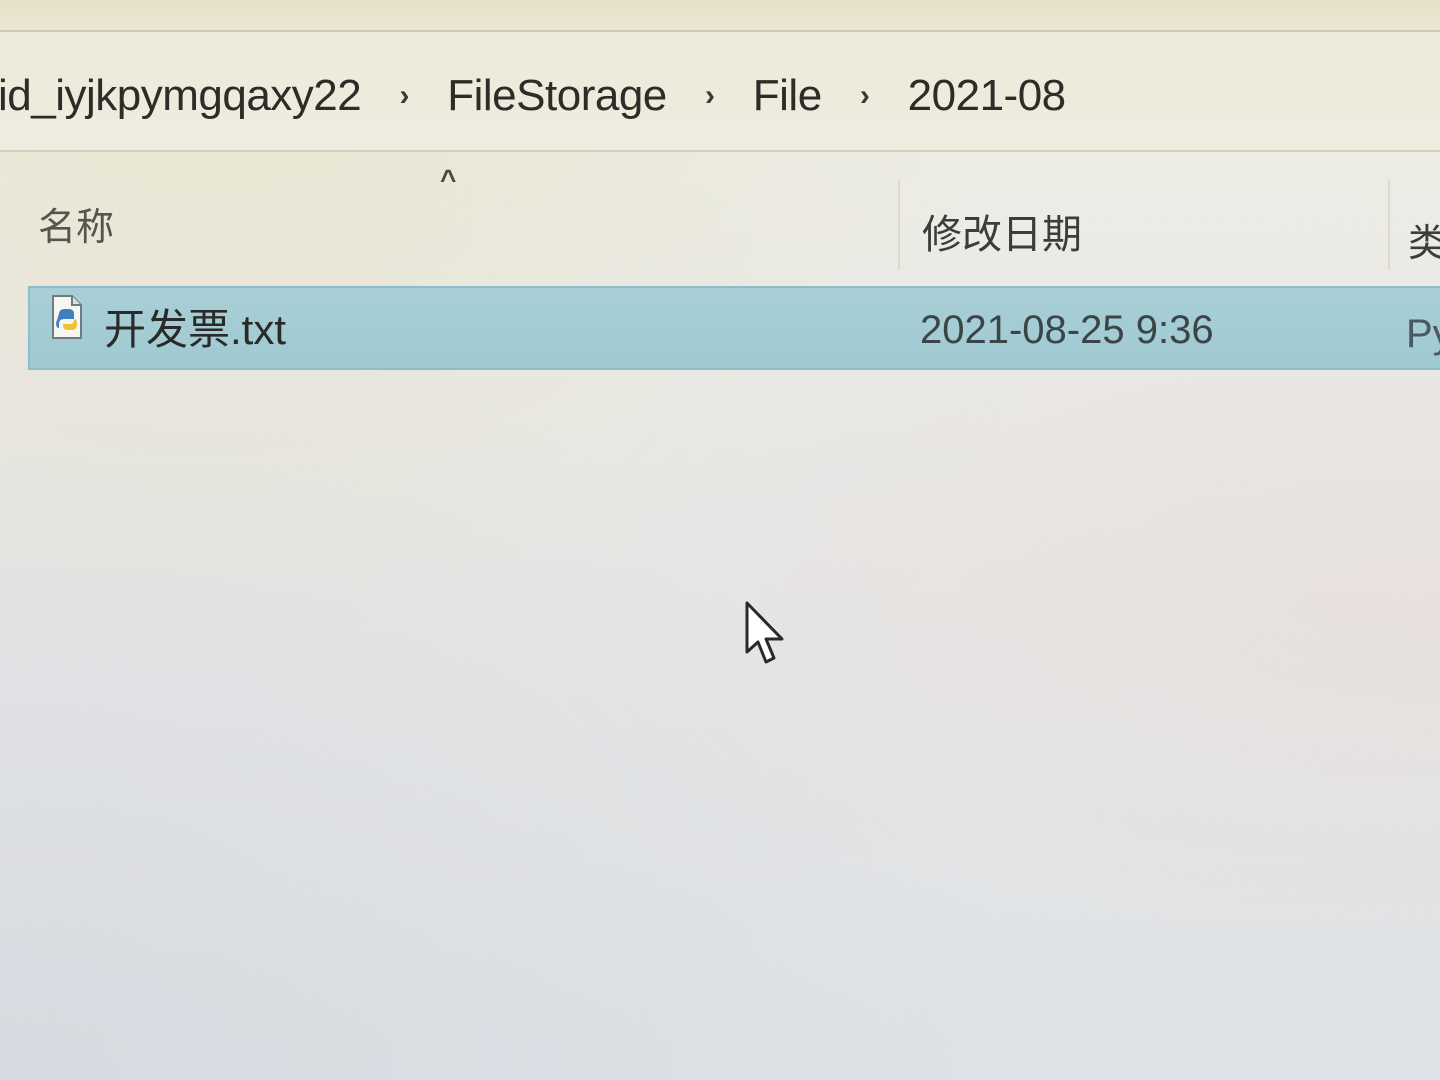 Image resolution: width=1440 pixels, height=1080 pixels. What do you see at coordinates (1423, 334) in the screenshot?
I see `file-type: Py` at bounding box center [1423, 334].